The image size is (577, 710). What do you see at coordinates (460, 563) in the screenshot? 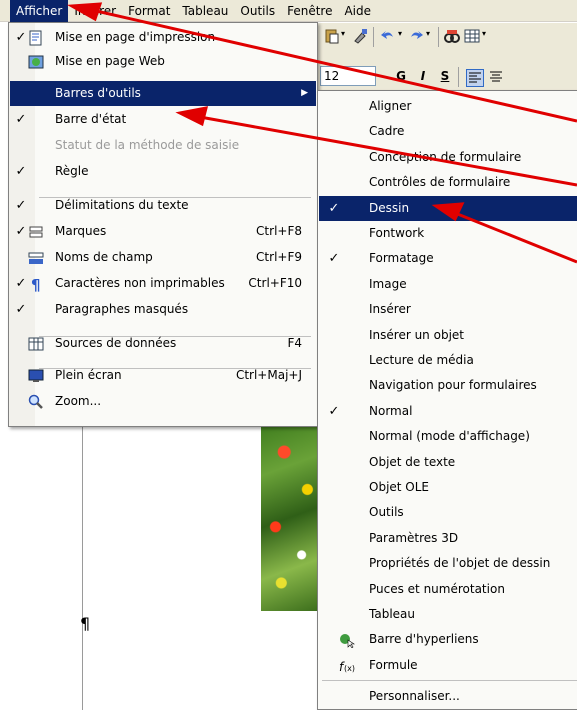
I see `menu-item-label: Propriétés de l'objet de dessin` at bounding box center [460, 563].